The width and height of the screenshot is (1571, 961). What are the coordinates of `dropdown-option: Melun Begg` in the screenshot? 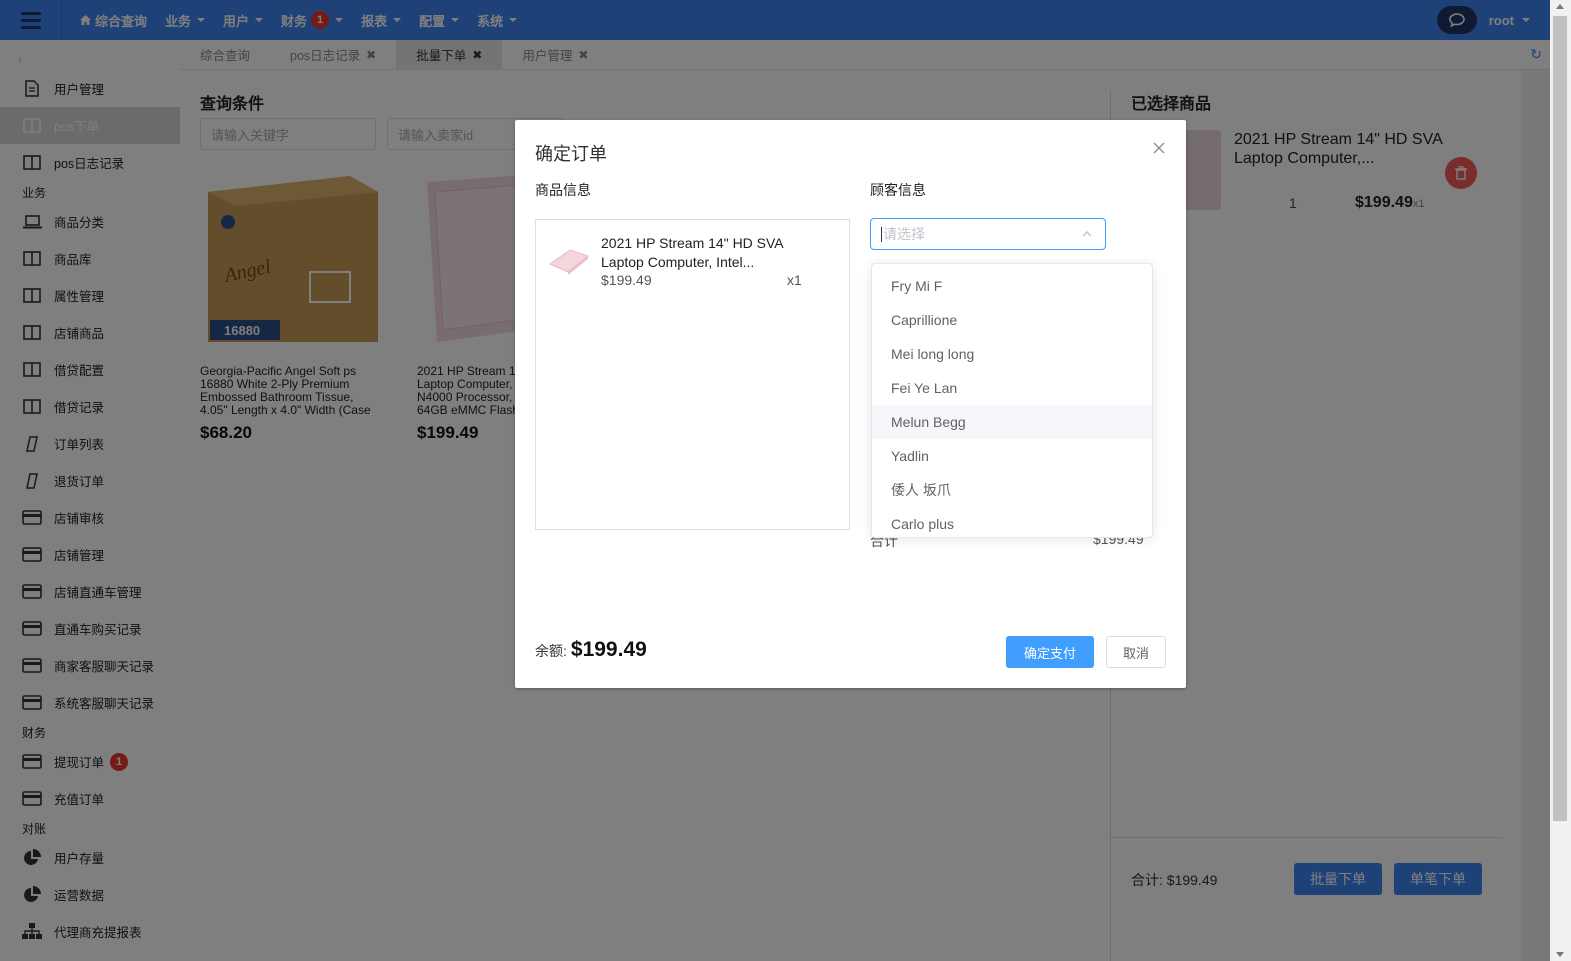 It's located at (1012, 422).